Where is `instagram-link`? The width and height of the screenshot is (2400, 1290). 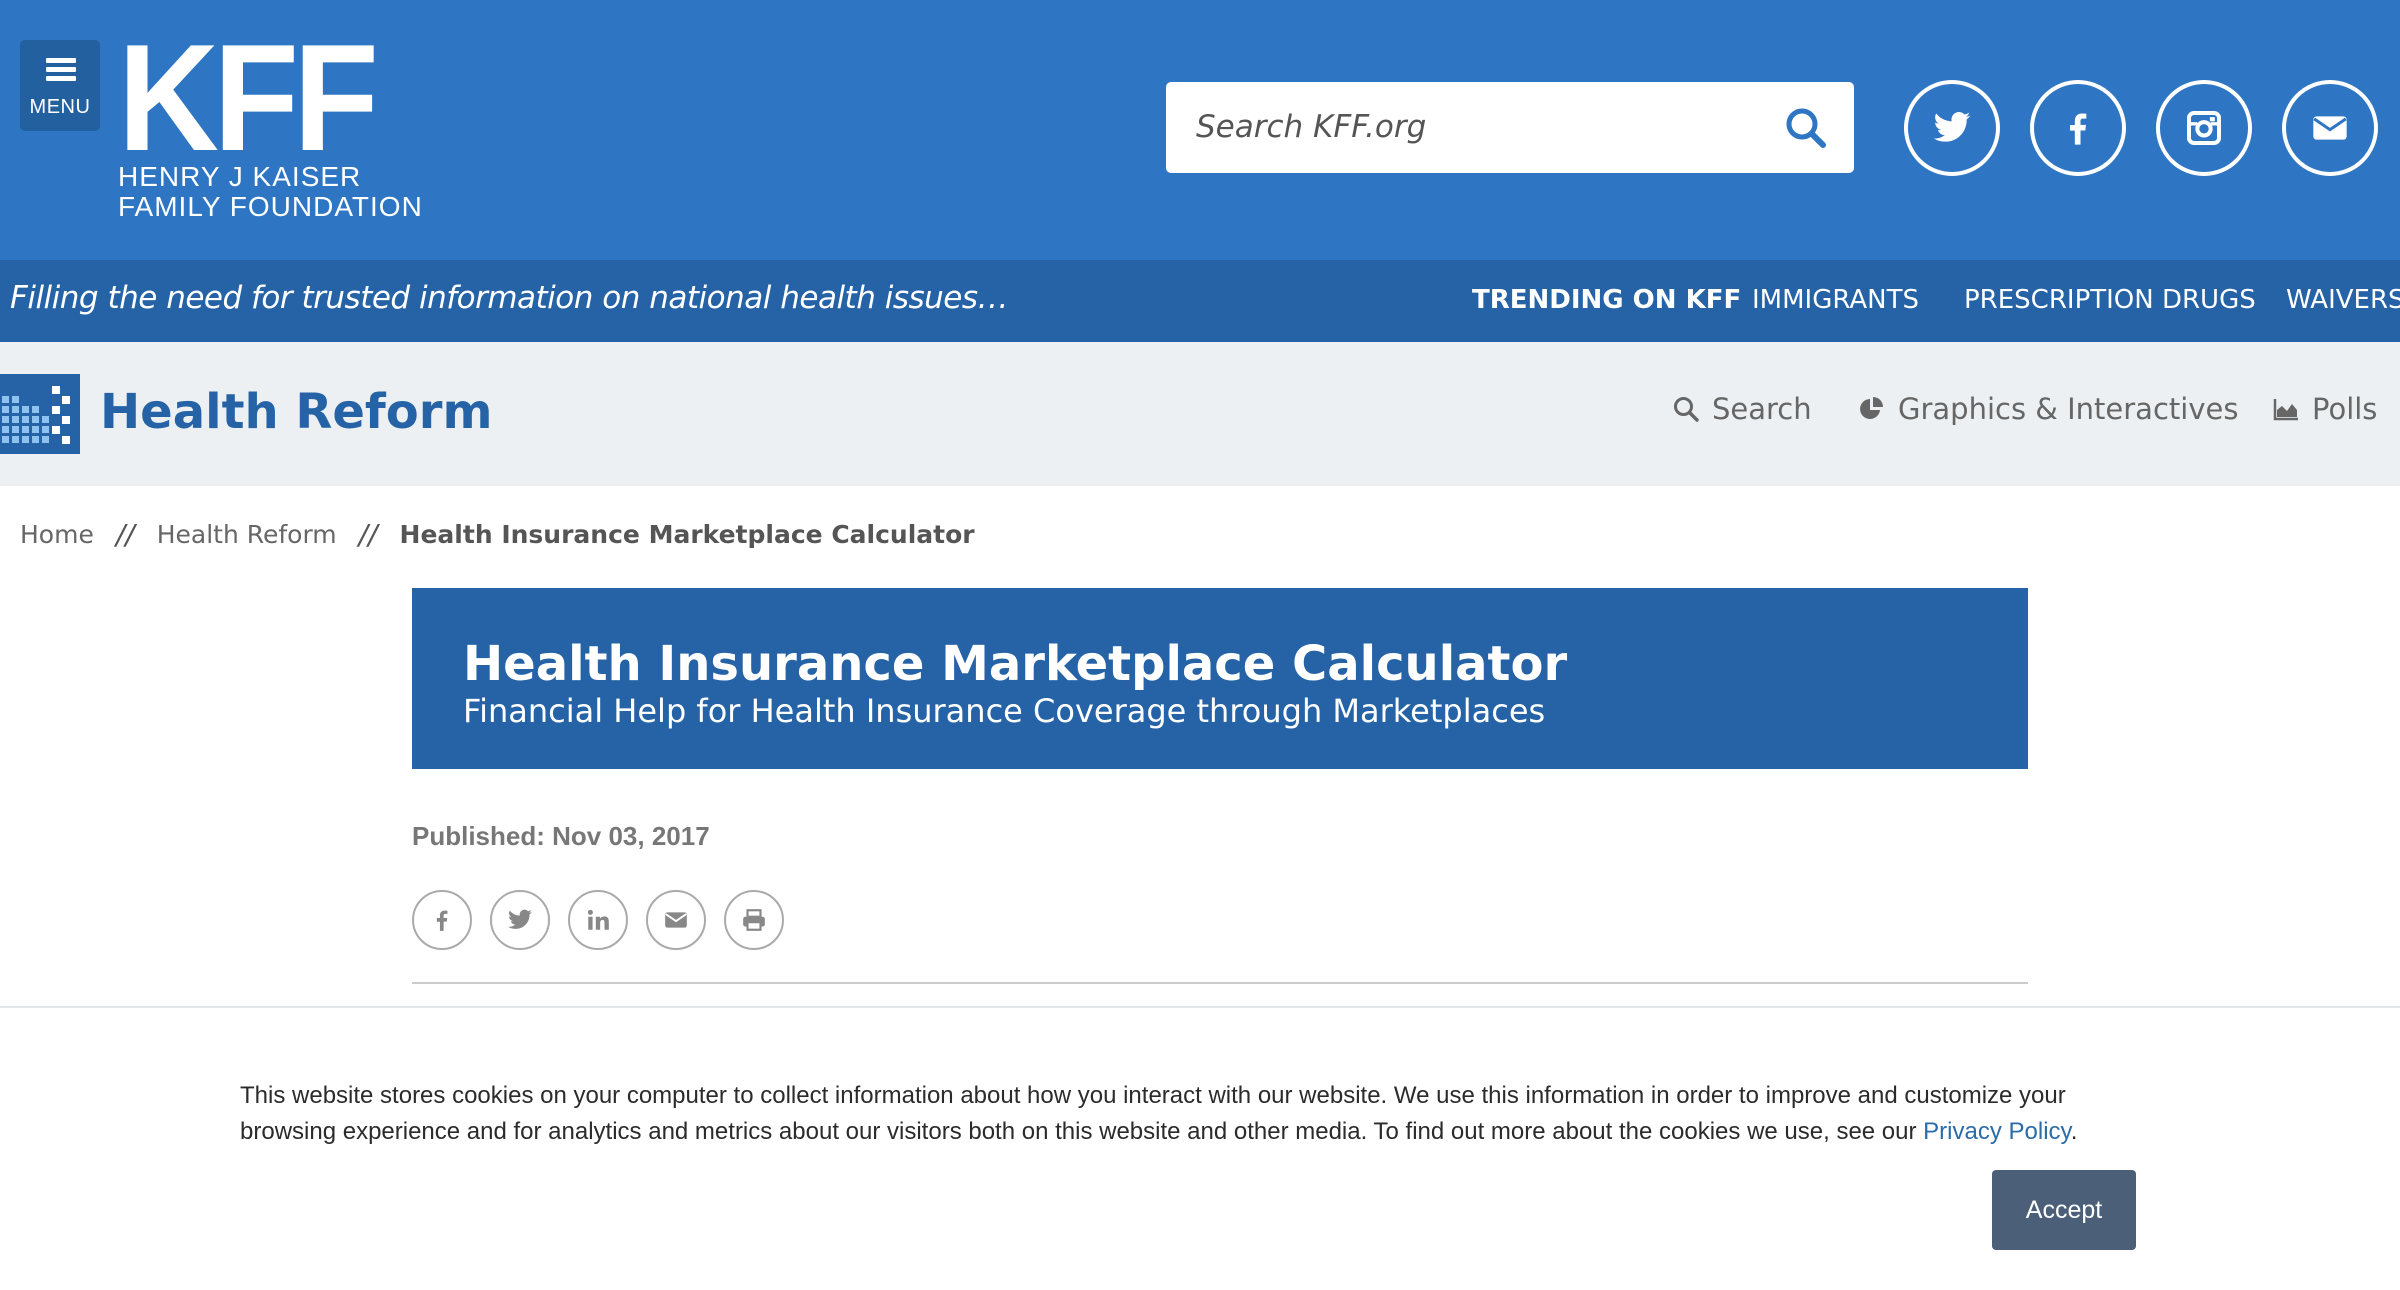 instagram-link is located at coordinates (2204, 128).